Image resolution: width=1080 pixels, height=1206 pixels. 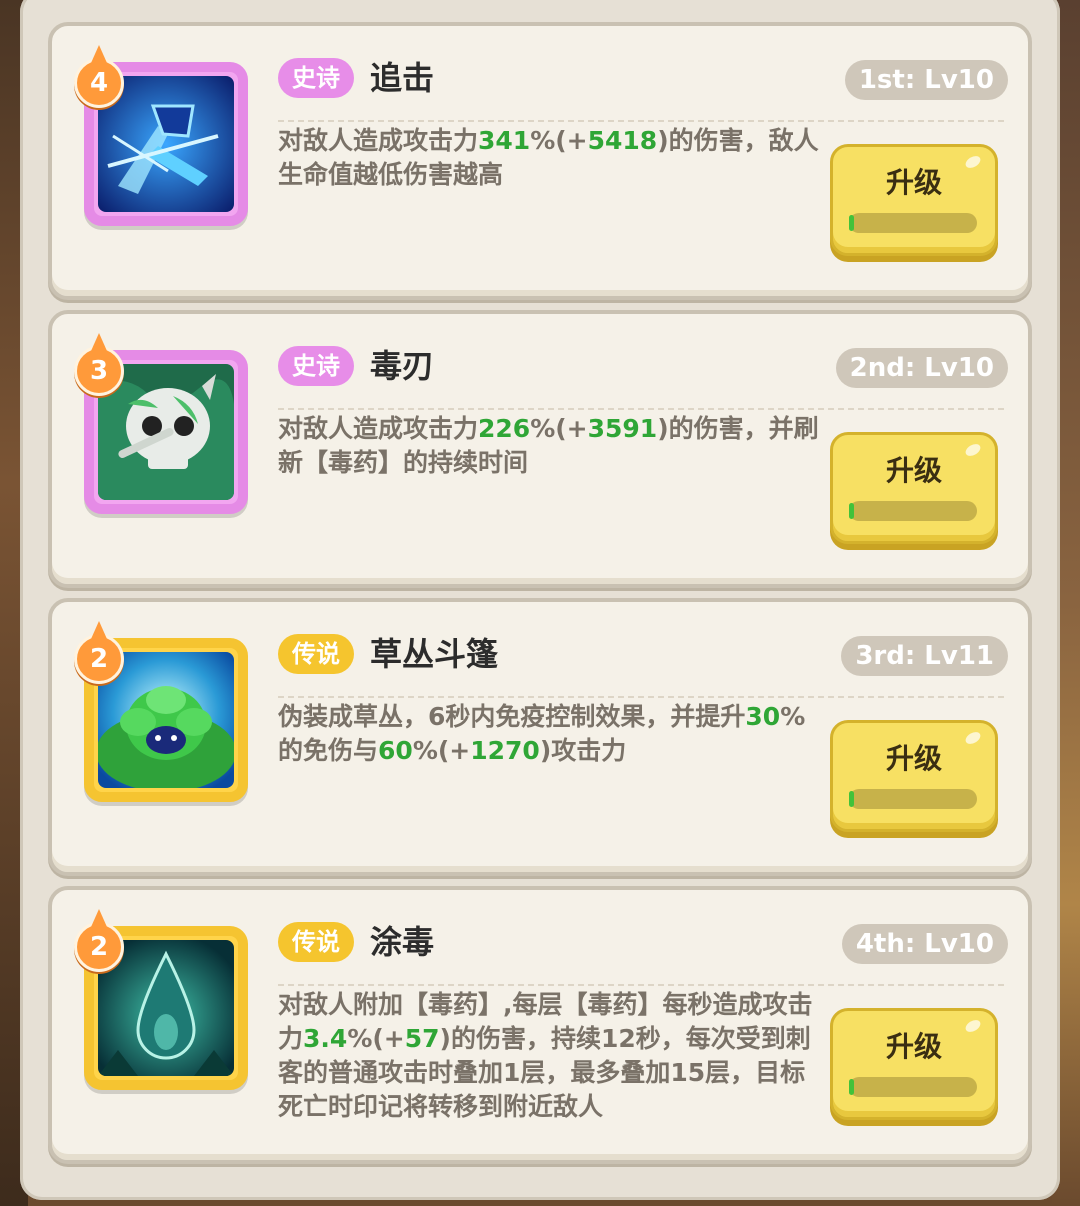 I want to click on skill-description: 伪装成草丛，6秒内免疫控制效果，并提升30%的免伤与60%(+1270)攻击力, so click(x=551, y=734).